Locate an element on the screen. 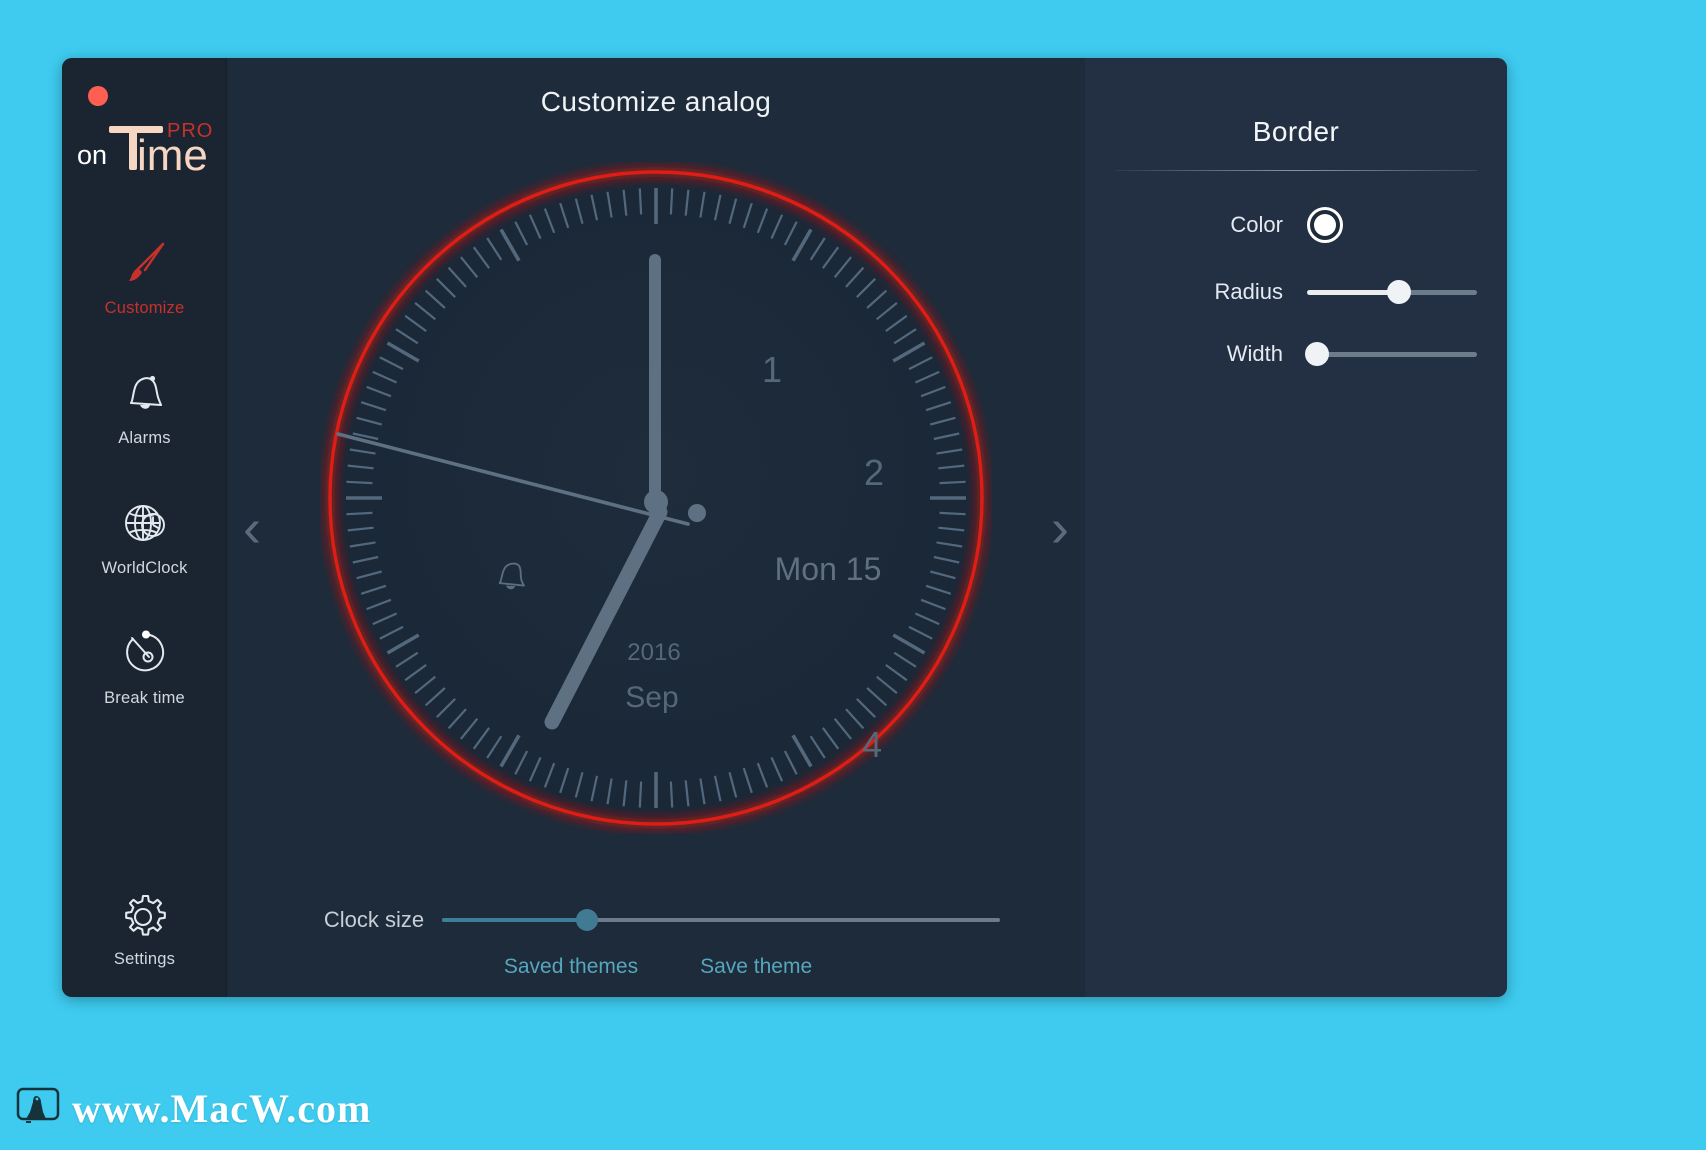 The height and width of the screenshot is (1150, 1706). border-width-row: Width is located at coordinates (1296, 354).